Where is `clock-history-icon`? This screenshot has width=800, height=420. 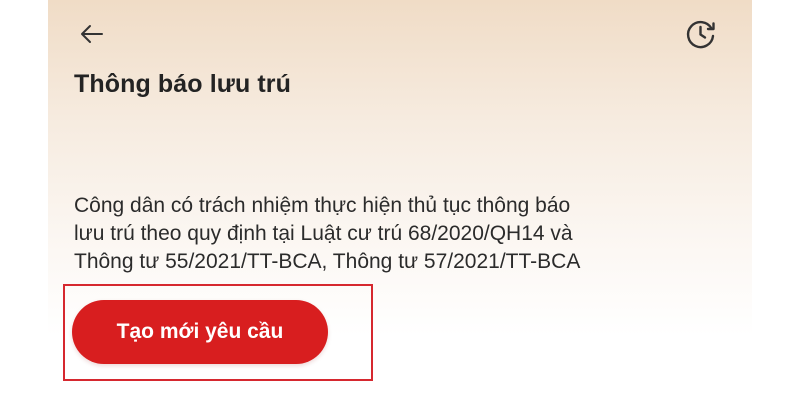
clock-history-icon is located at coordinates (701, 34).